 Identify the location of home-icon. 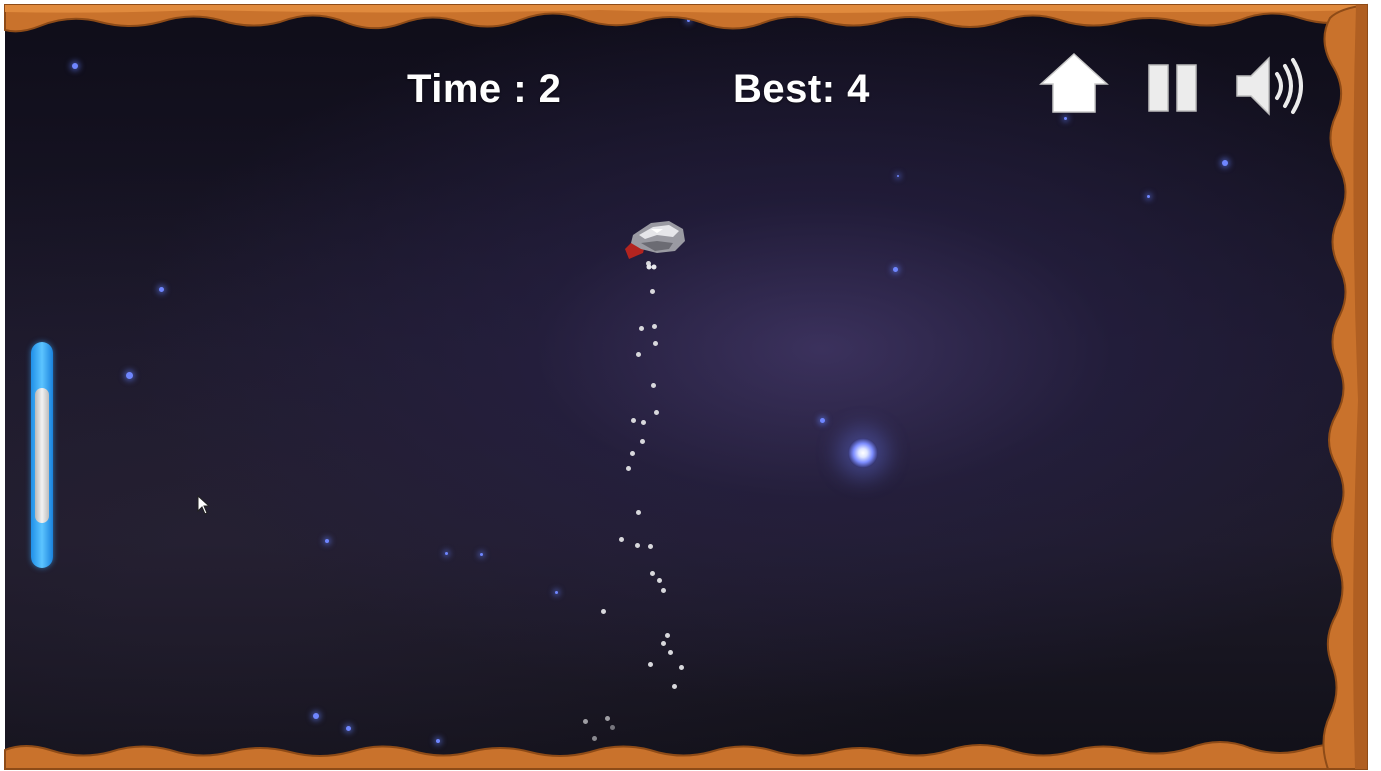
(1074, 82).